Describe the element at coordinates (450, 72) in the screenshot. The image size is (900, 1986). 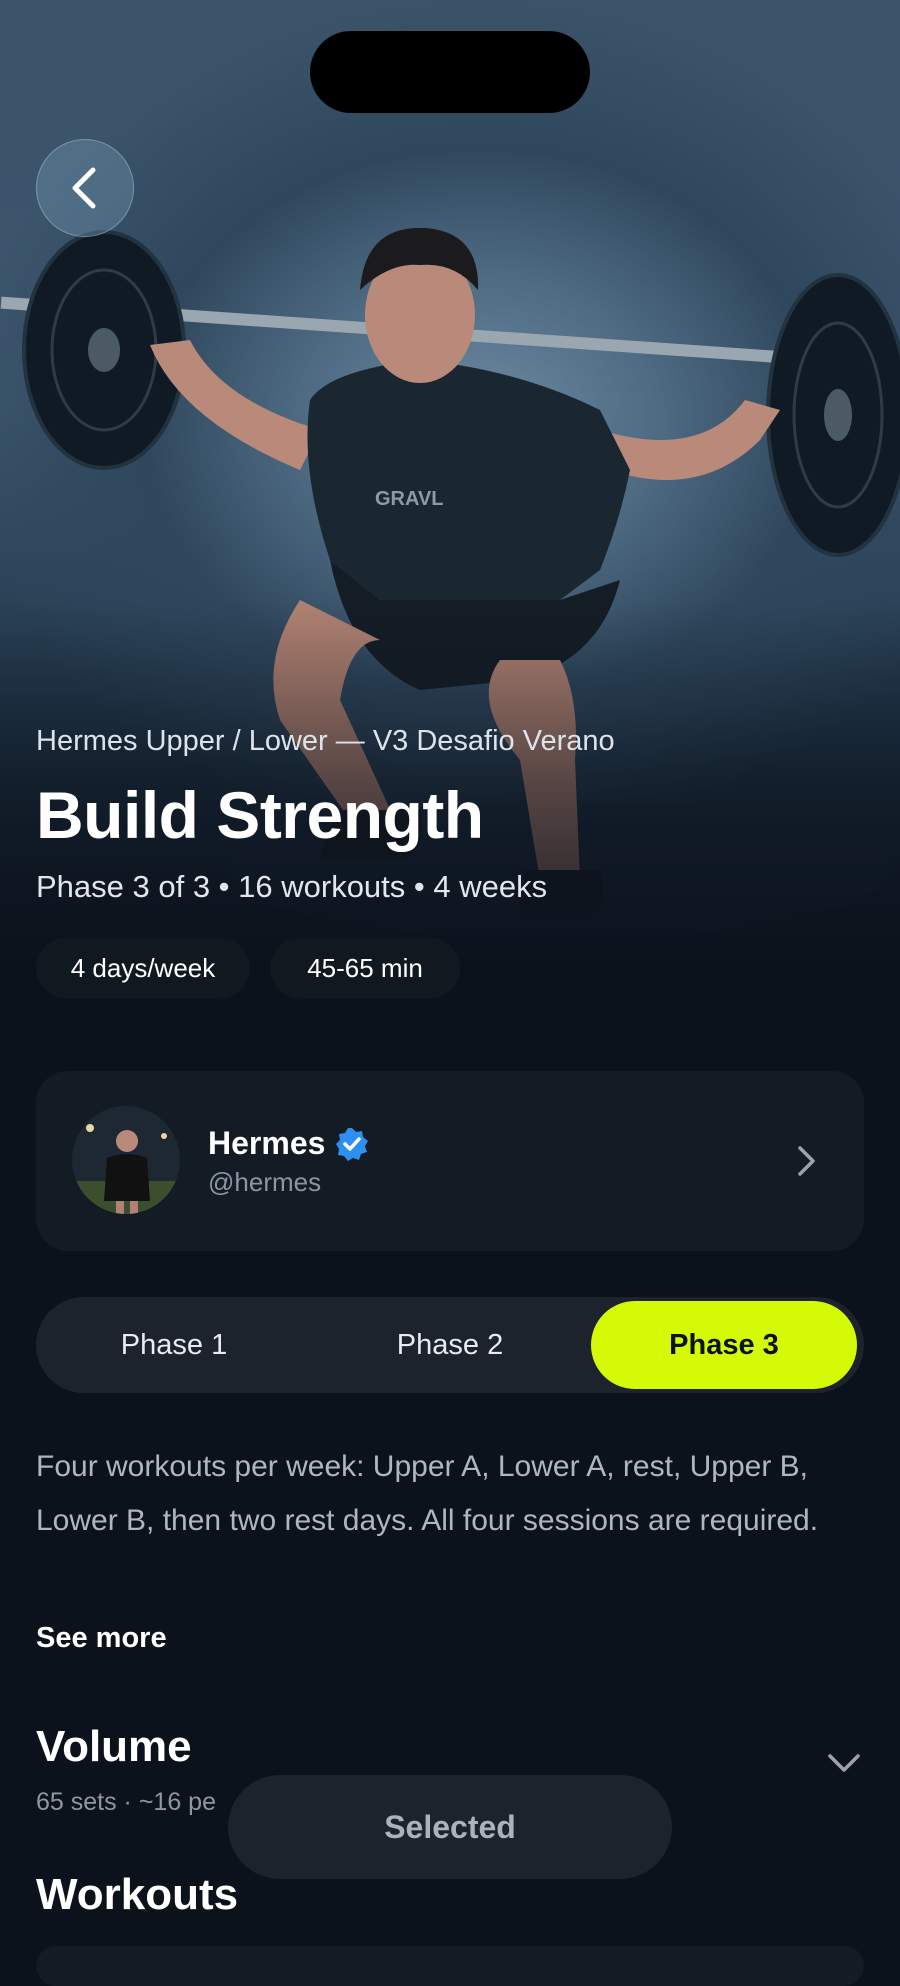
I see `dynamic-island` at that location.